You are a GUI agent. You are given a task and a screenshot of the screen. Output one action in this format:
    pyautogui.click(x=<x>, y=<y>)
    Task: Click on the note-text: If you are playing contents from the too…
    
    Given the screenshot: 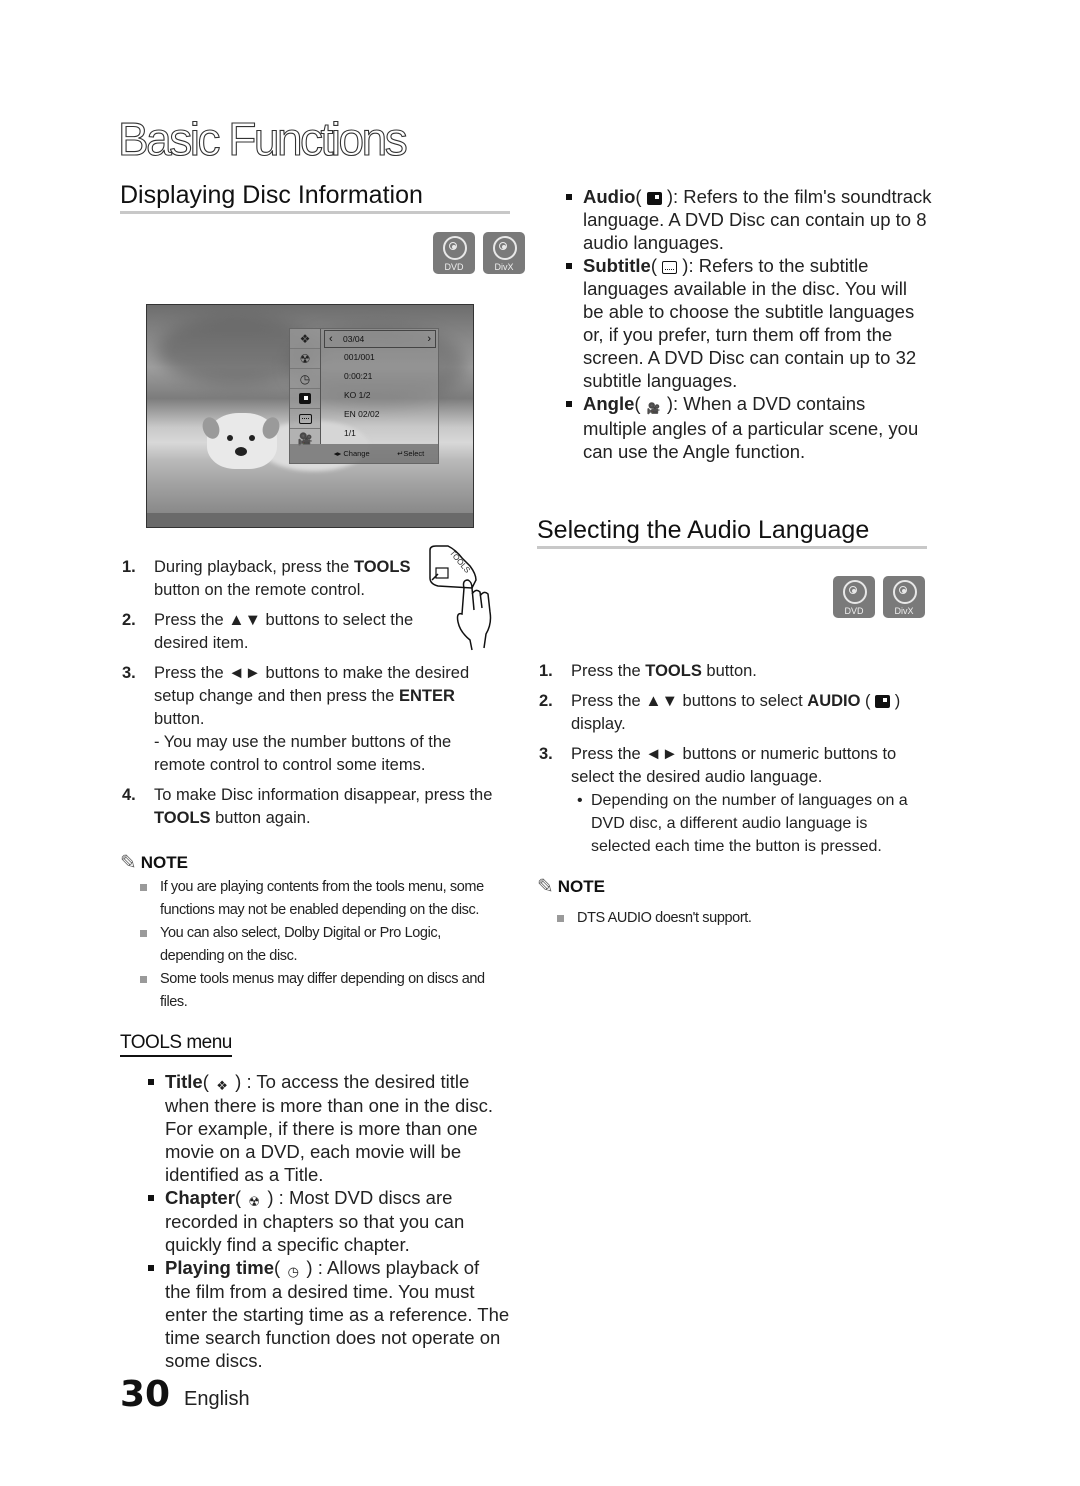 What is the action you would take?
    pyautogui.click(x=322, y=898)
    